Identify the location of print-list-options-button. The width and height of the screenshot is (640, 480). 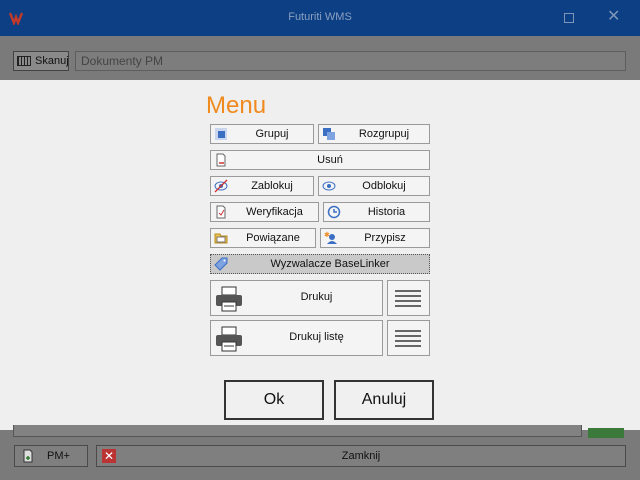
(408, 338).